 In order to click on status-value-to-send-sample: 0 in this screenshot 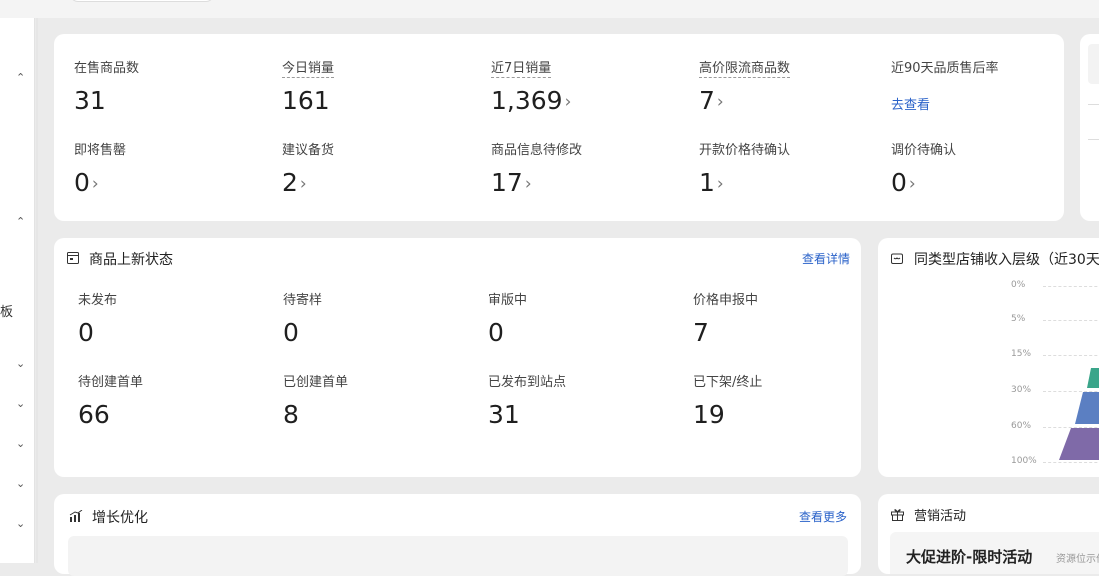, I will do `click(291, 332)`.